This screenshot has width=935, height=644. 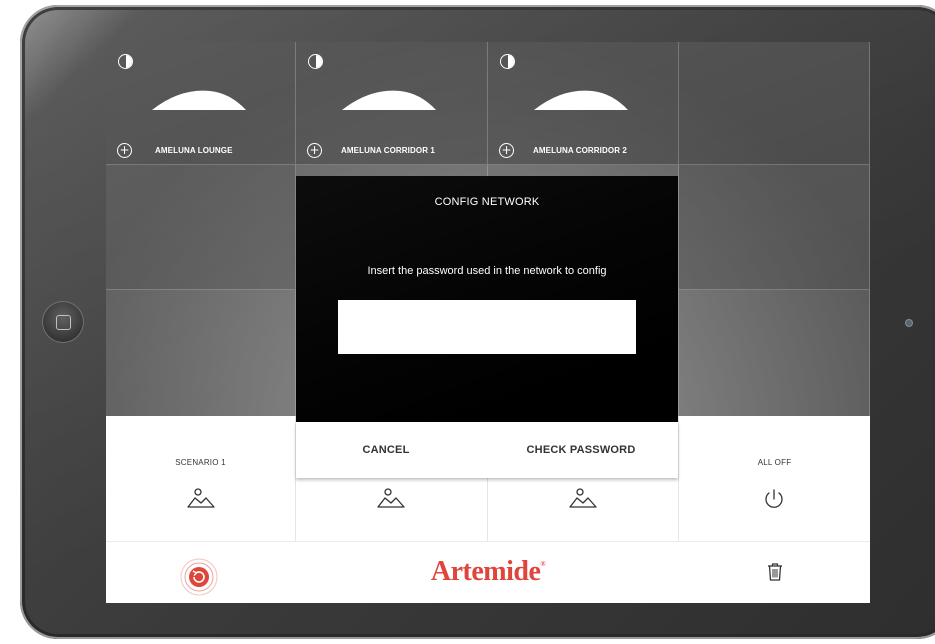 What do you see at coordinates (774, 462) in the screenshot?
I see `scene-label: ALL OFF` at bounding box center [774, 462].